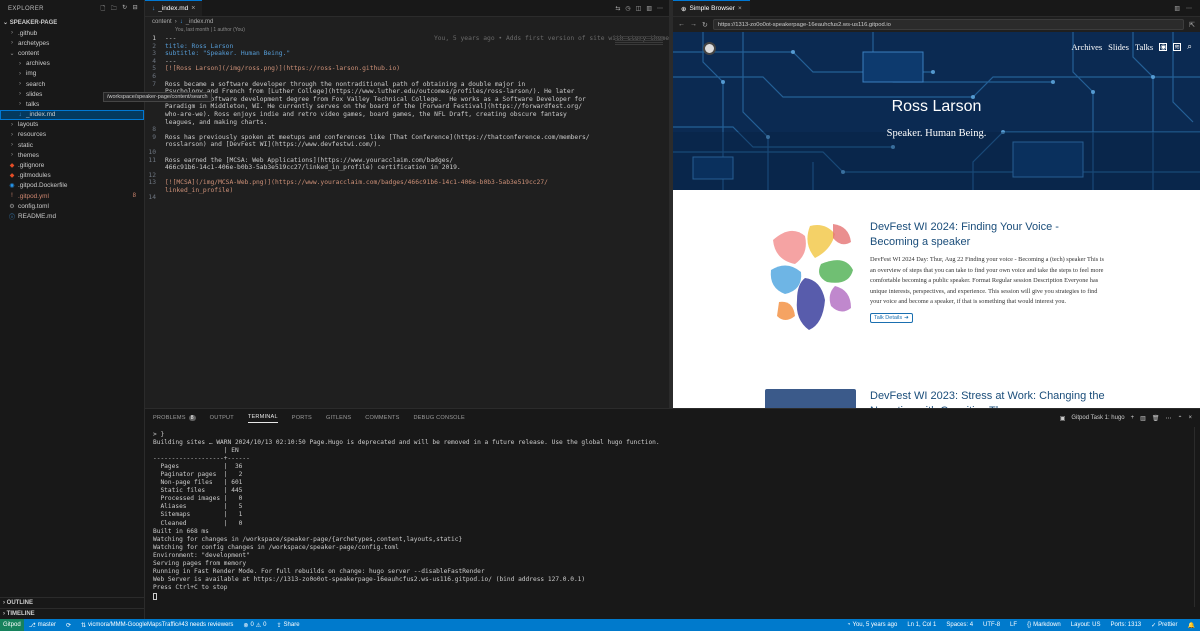 The image size is (1200, 631). Describe the element at coordinates (72, 53) in the screenshot. I see `file-tree-item: ⌄ content` at that location.